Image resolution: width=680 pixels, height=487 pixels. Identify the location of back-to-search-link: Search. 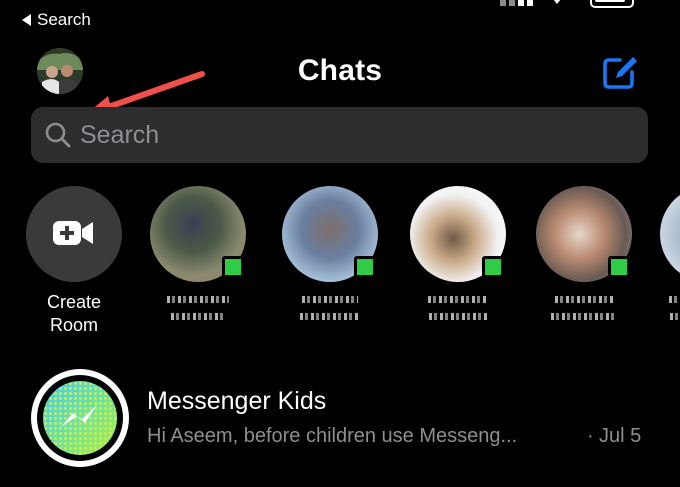
(56, 20).